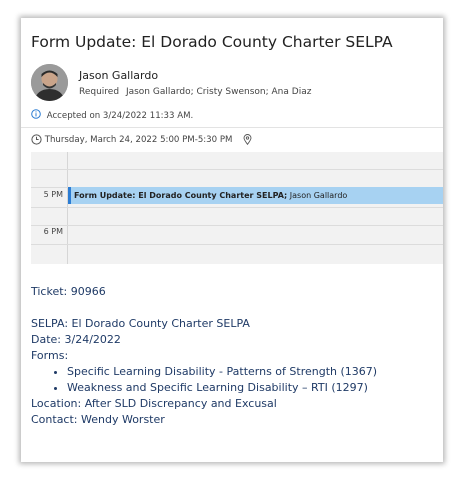 This screenshot has height=481, width=463. I want to click on selpa-line: SELPA: El Dorado County Charter SELPA, so click(140, 323).